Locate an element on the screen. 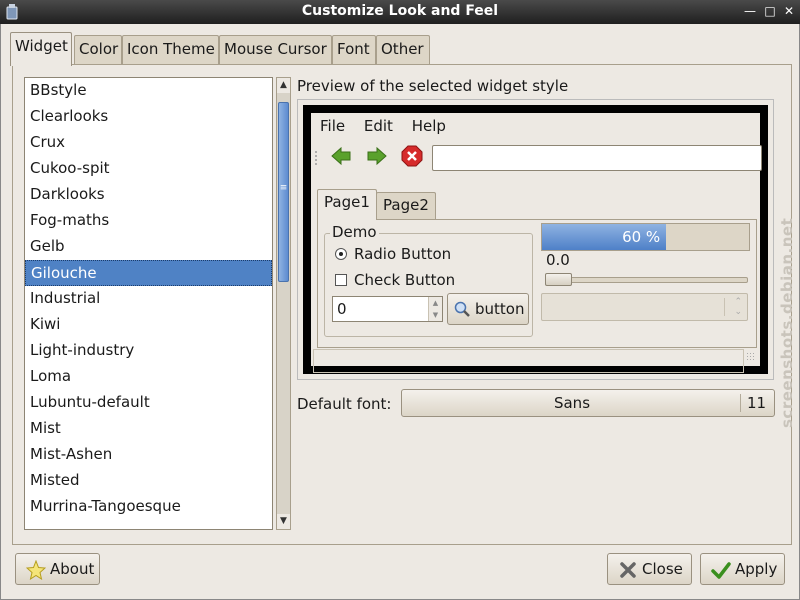 This screenshot has height=600, width=800. stop-icon is located at coordinates (412, 156).